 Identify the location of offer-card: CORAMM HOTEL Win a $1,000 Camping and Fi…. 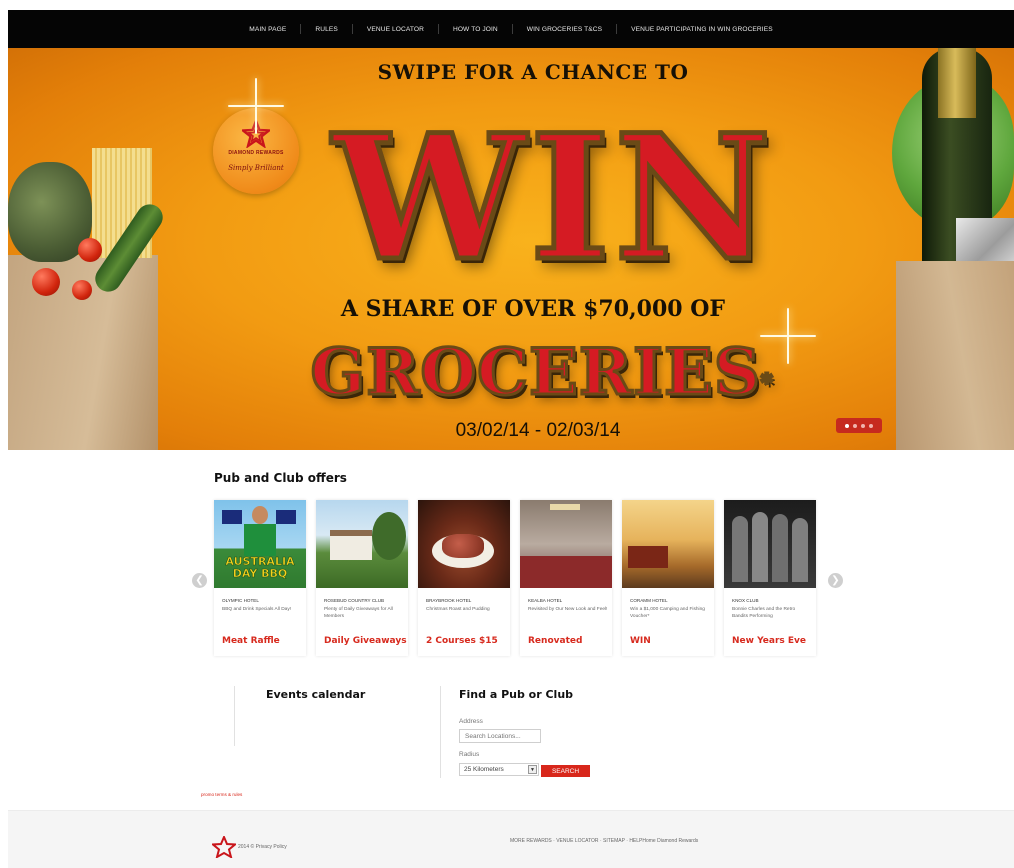
(668, 578).